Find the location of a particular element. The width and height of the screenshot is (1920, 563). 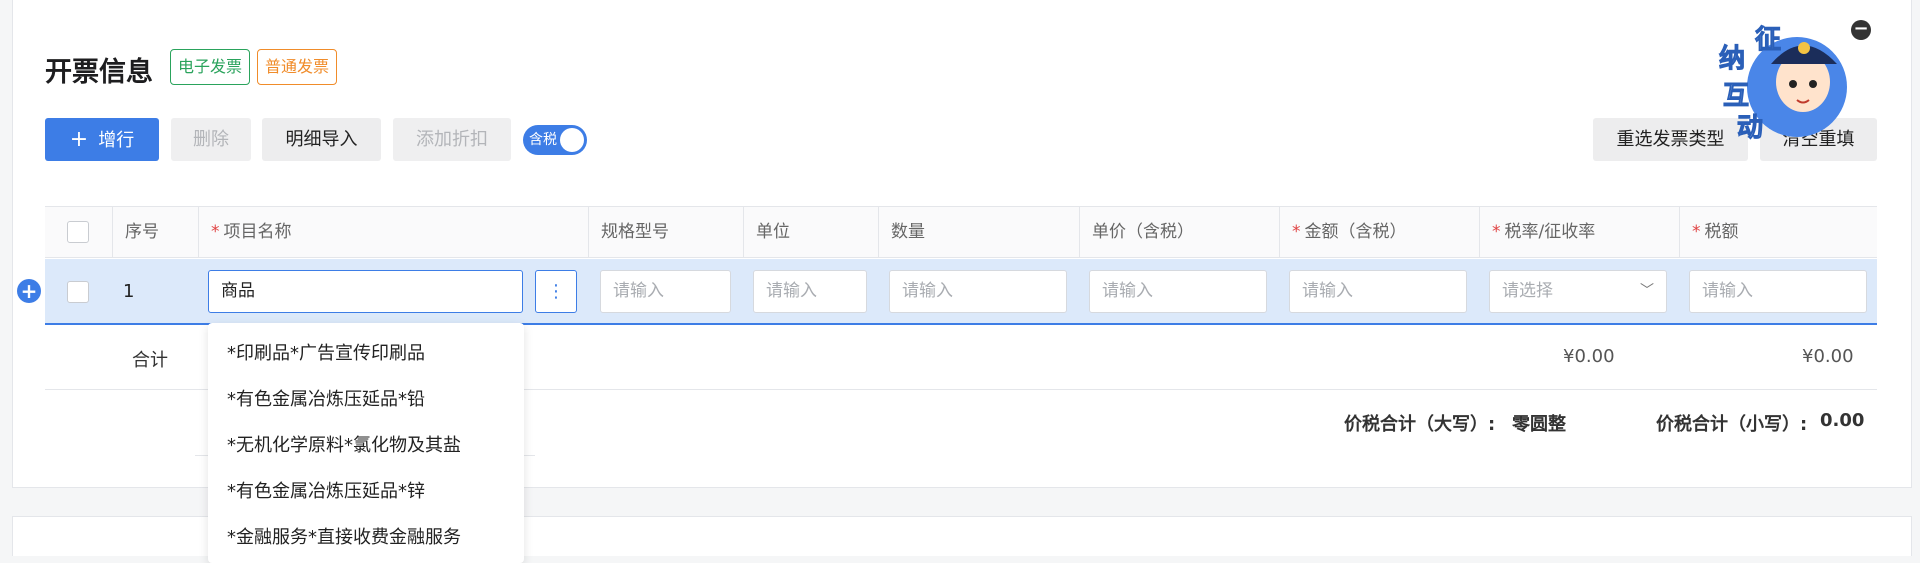

header-amount: * 金额（含税） is located at coordinates (1379, 232).